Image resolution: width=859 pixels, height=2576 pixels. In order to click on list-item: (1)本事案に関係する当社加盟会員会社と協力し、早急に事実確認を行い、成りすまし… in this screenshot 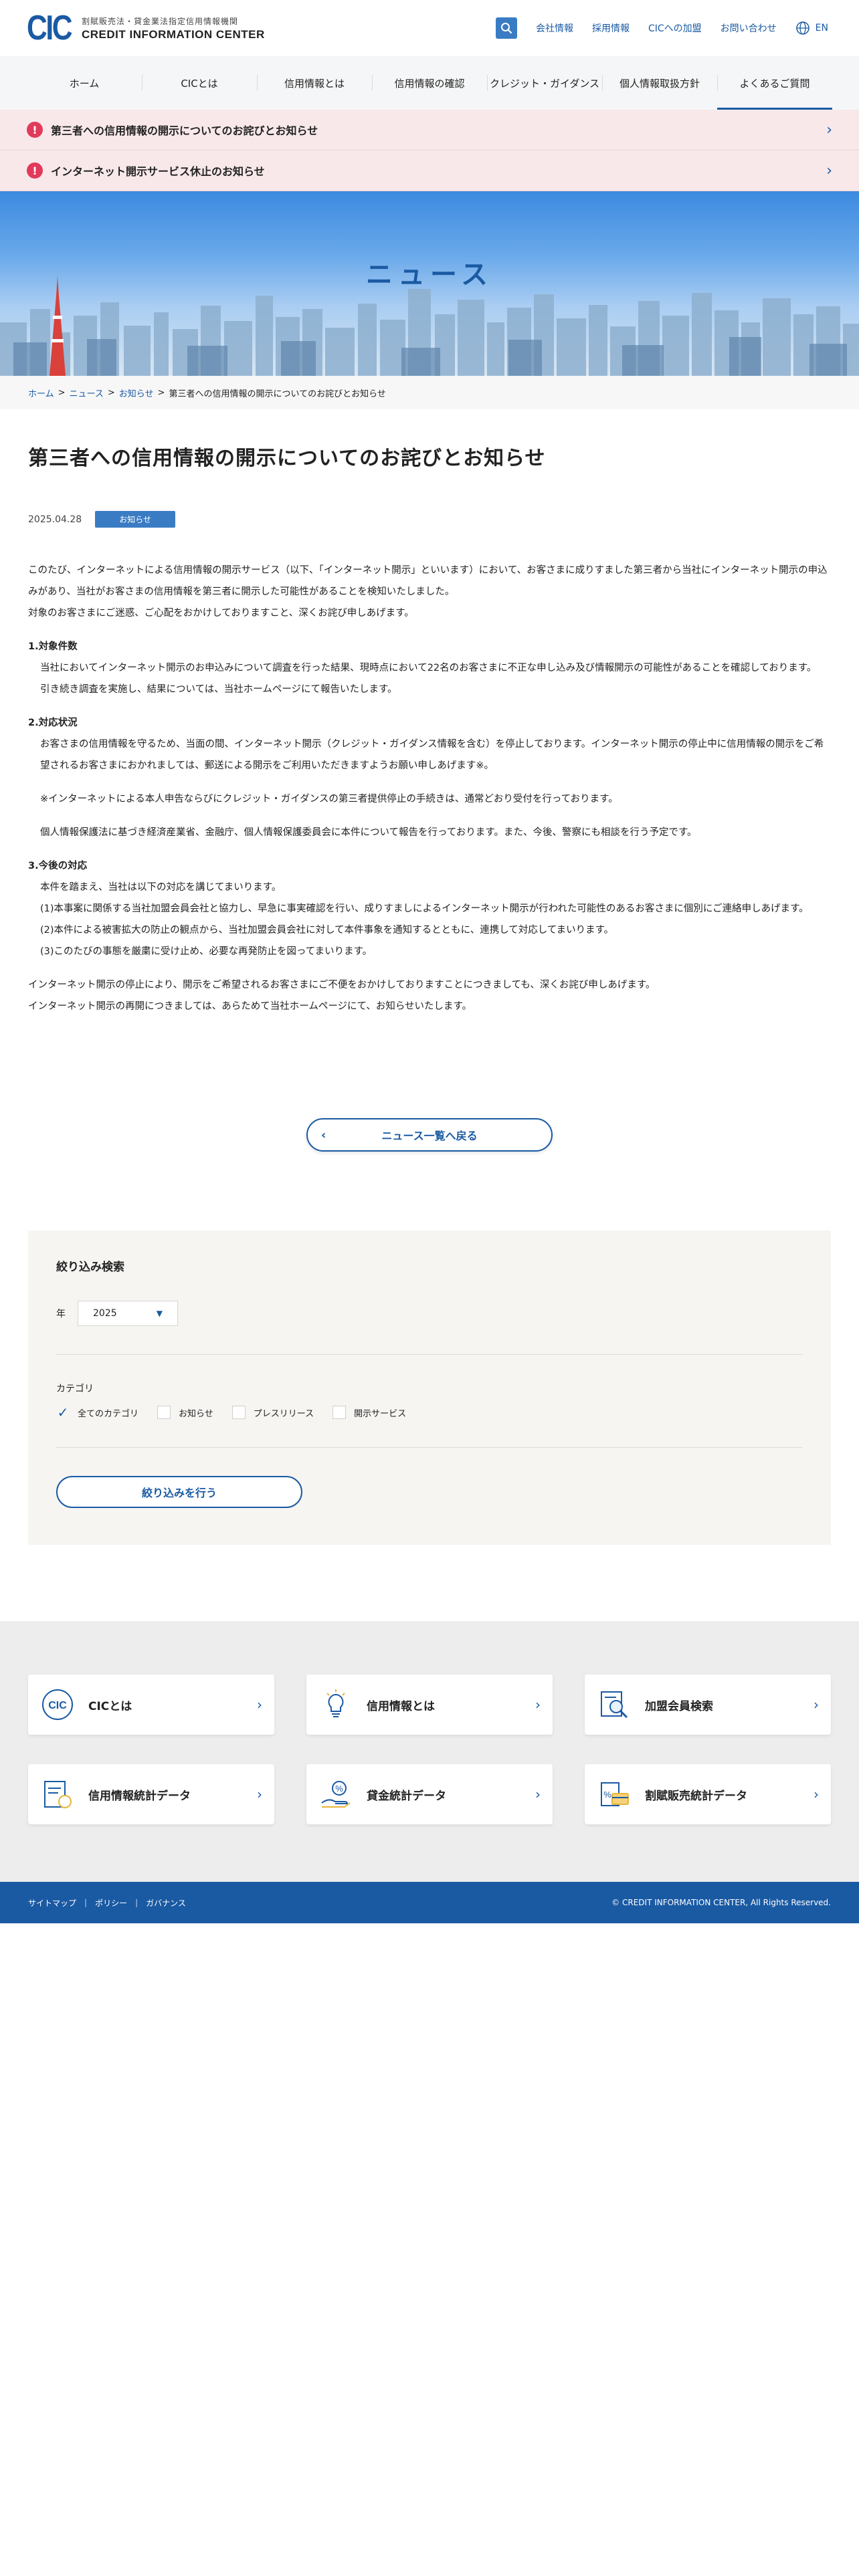, I will do `click(424, 908)`.